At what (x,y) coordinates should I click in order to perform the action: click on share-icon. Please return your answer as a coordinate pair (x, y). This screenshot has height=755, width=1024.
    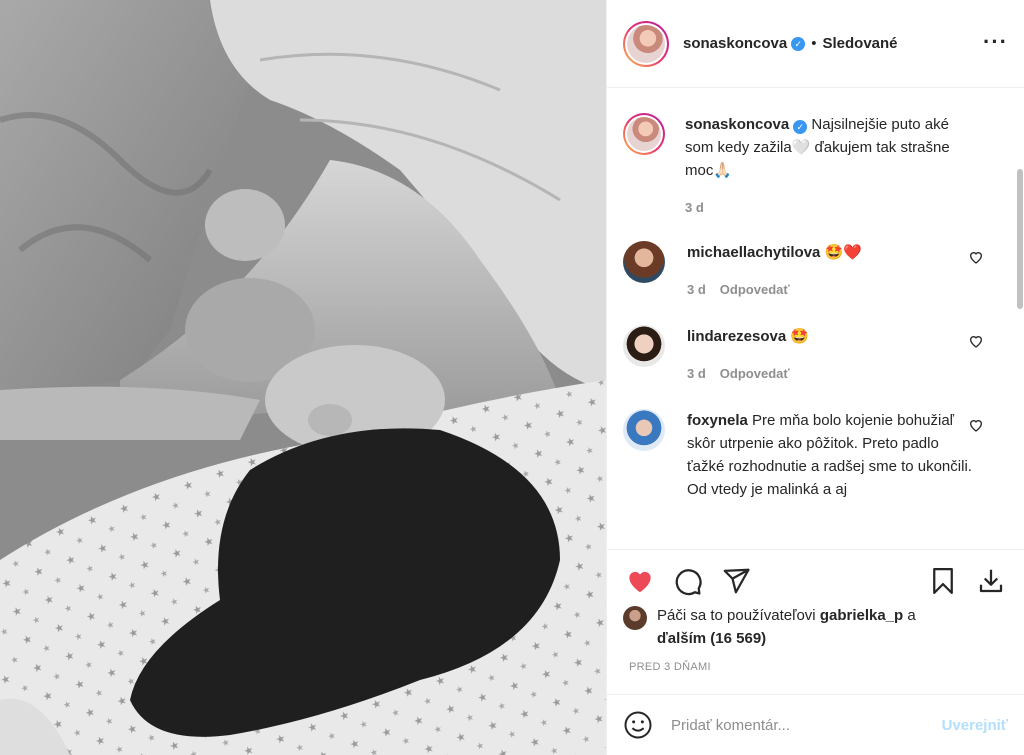
    Looking at the image, I should click on (736, 581).